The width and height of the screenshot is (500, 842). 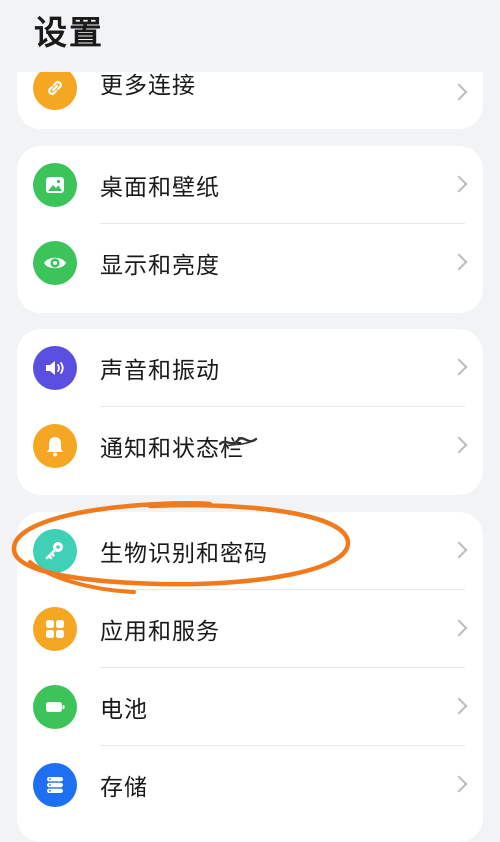 I want to click on settings-item-notification-statusbar: 通知和状态栏, so click(x=250, y=446).